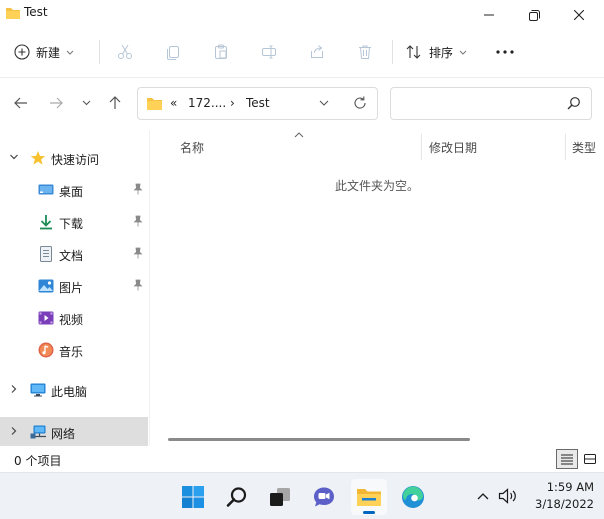 This screenshot has width=604, height=519. Describe the element at coordinates (413, 497) in the screenshot. I see `edge-browser-button` at that location.